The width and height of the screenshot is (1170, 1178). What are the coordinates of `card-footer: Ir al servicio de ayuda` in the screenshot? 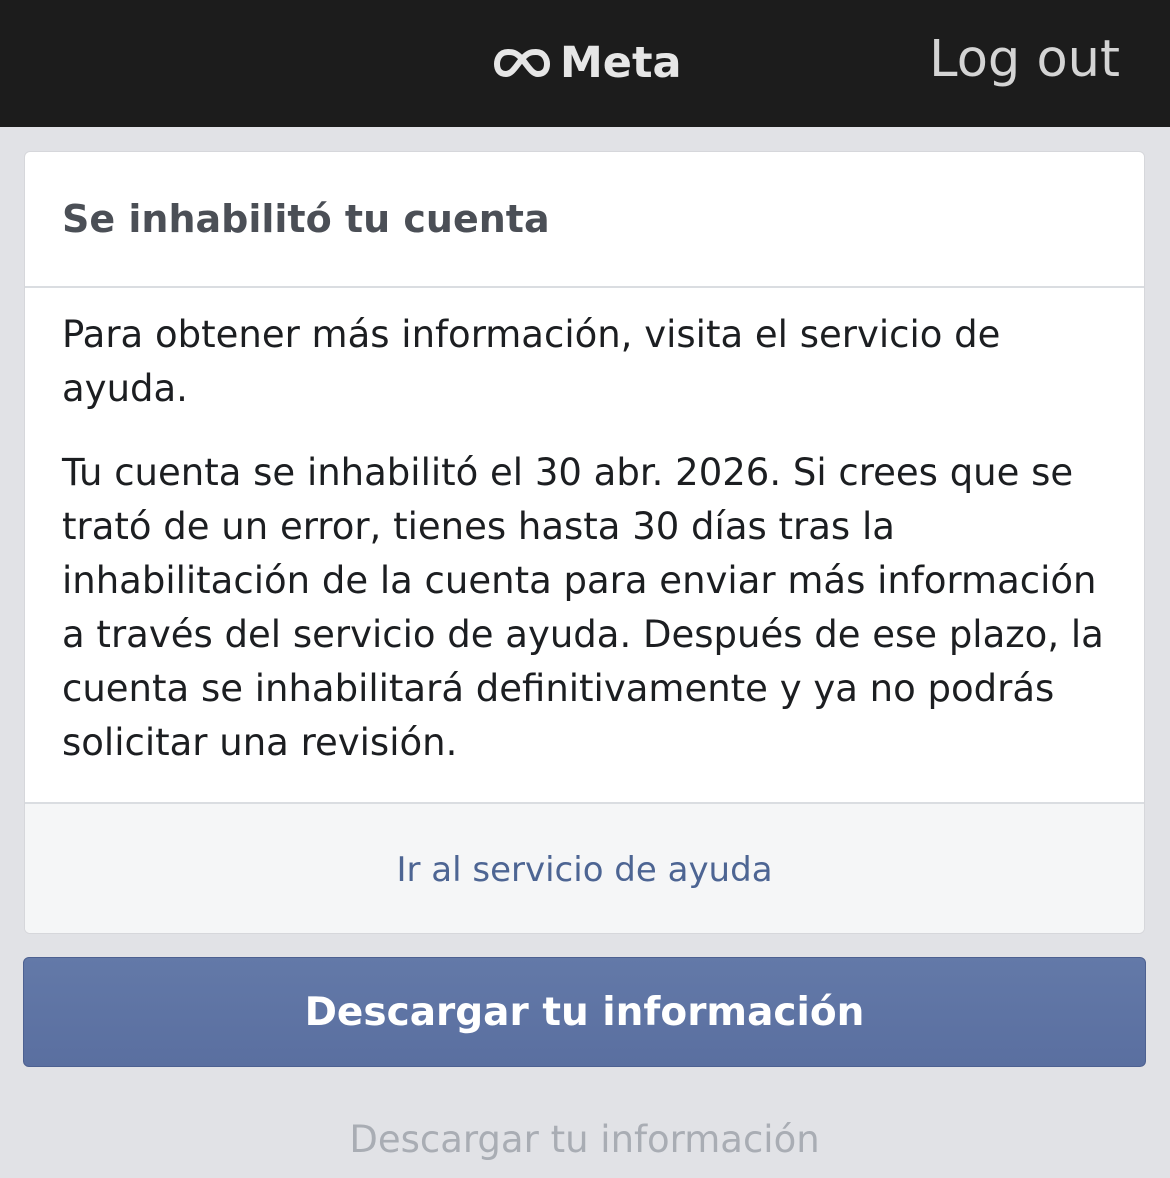 It's located at (584, 868).